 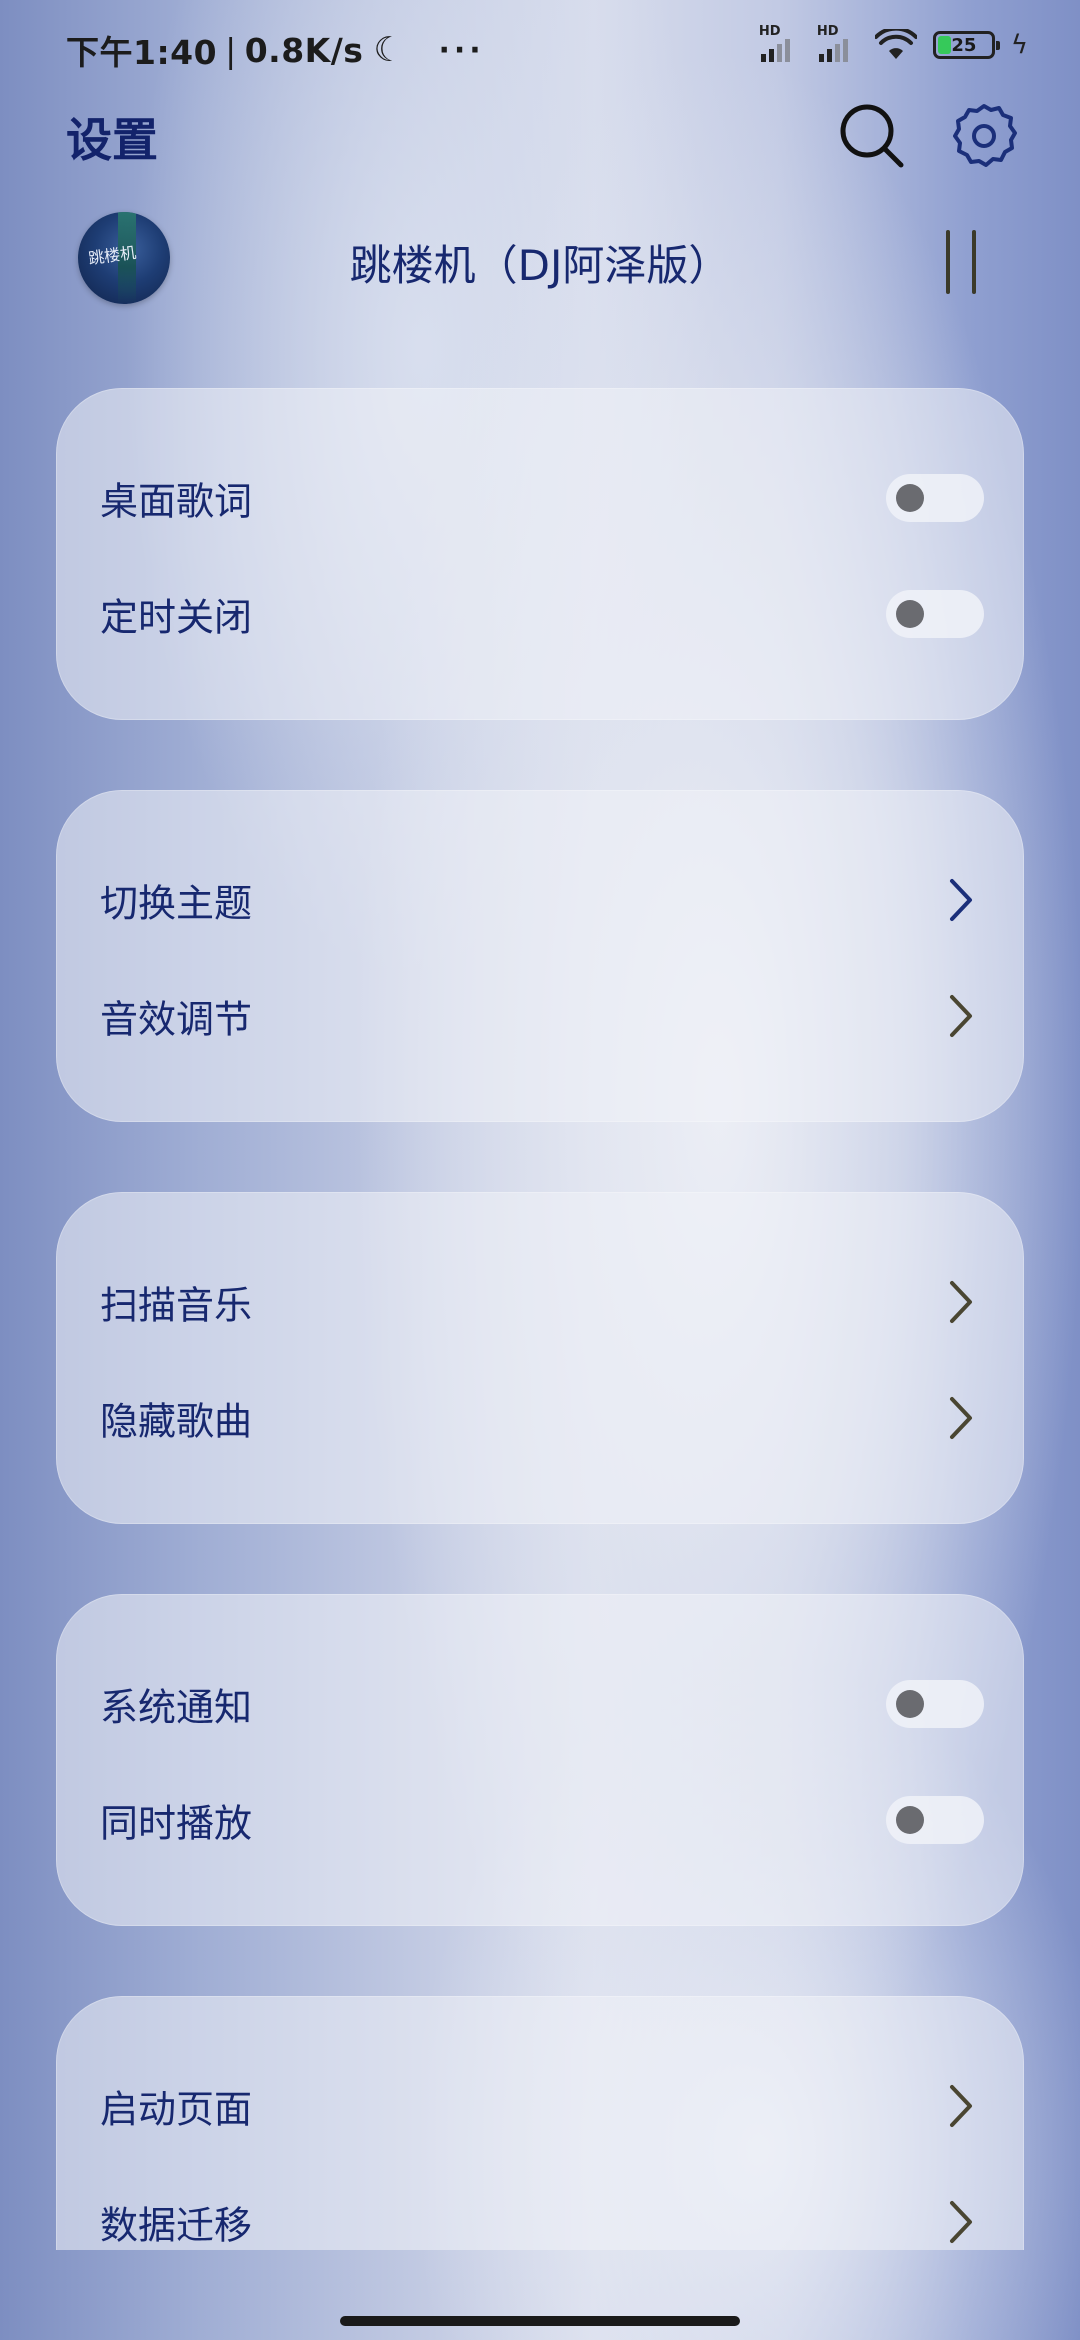 I want to click on settings-card-display: 桌面歌词 定时关闭, so click(x=540, y=554).